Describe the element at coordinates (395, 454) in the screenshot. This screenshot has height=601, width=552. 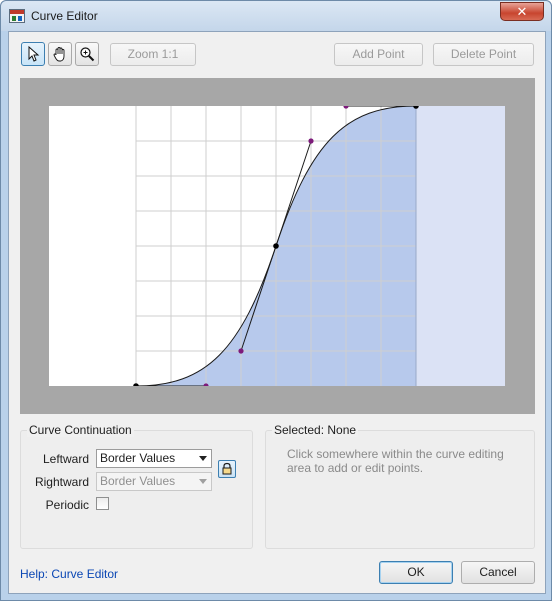
I see `selection-hint-line-1: Click somewhere within the curve editing` at that location.